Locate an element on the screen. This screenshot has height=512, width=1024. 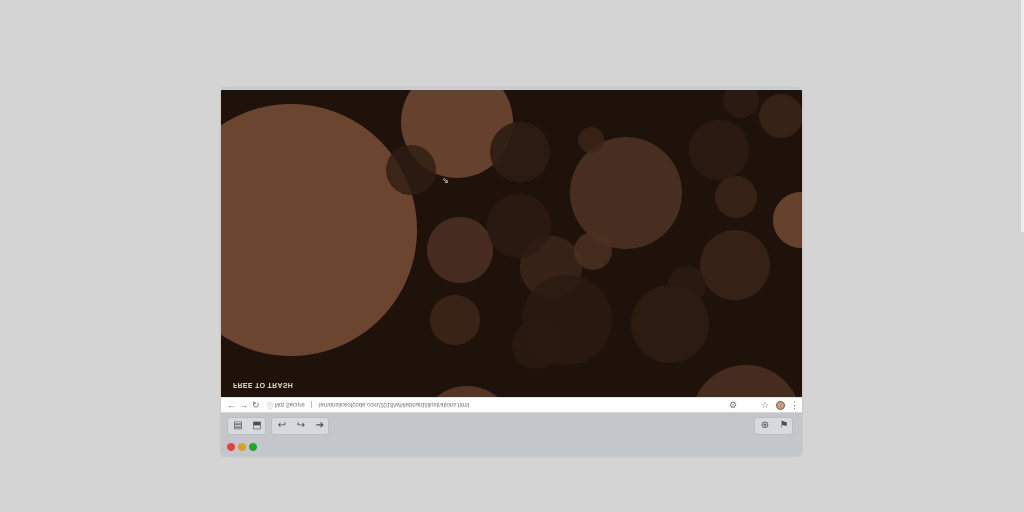
maximize-window-button is located at coordinates (253, 447).